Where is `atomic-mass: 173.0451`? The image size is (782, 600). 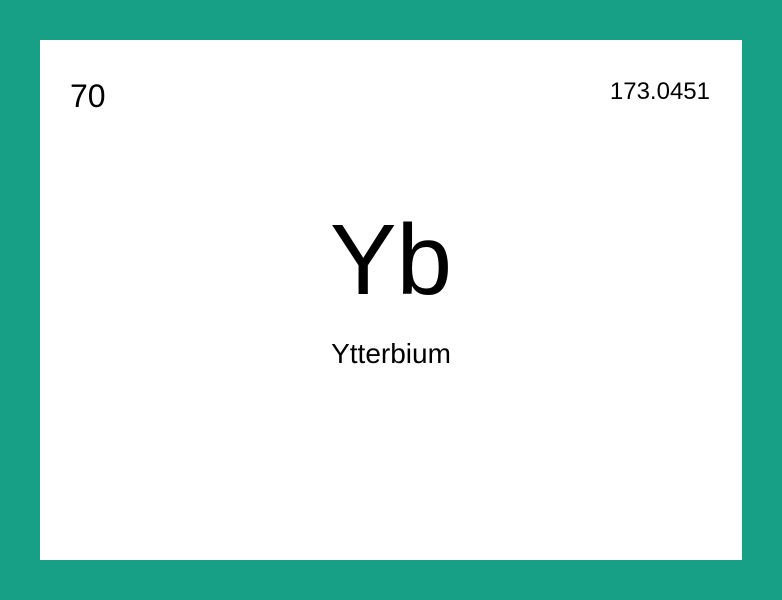
atomic-mass: 173.0451 is located at coordinates (659, 91).